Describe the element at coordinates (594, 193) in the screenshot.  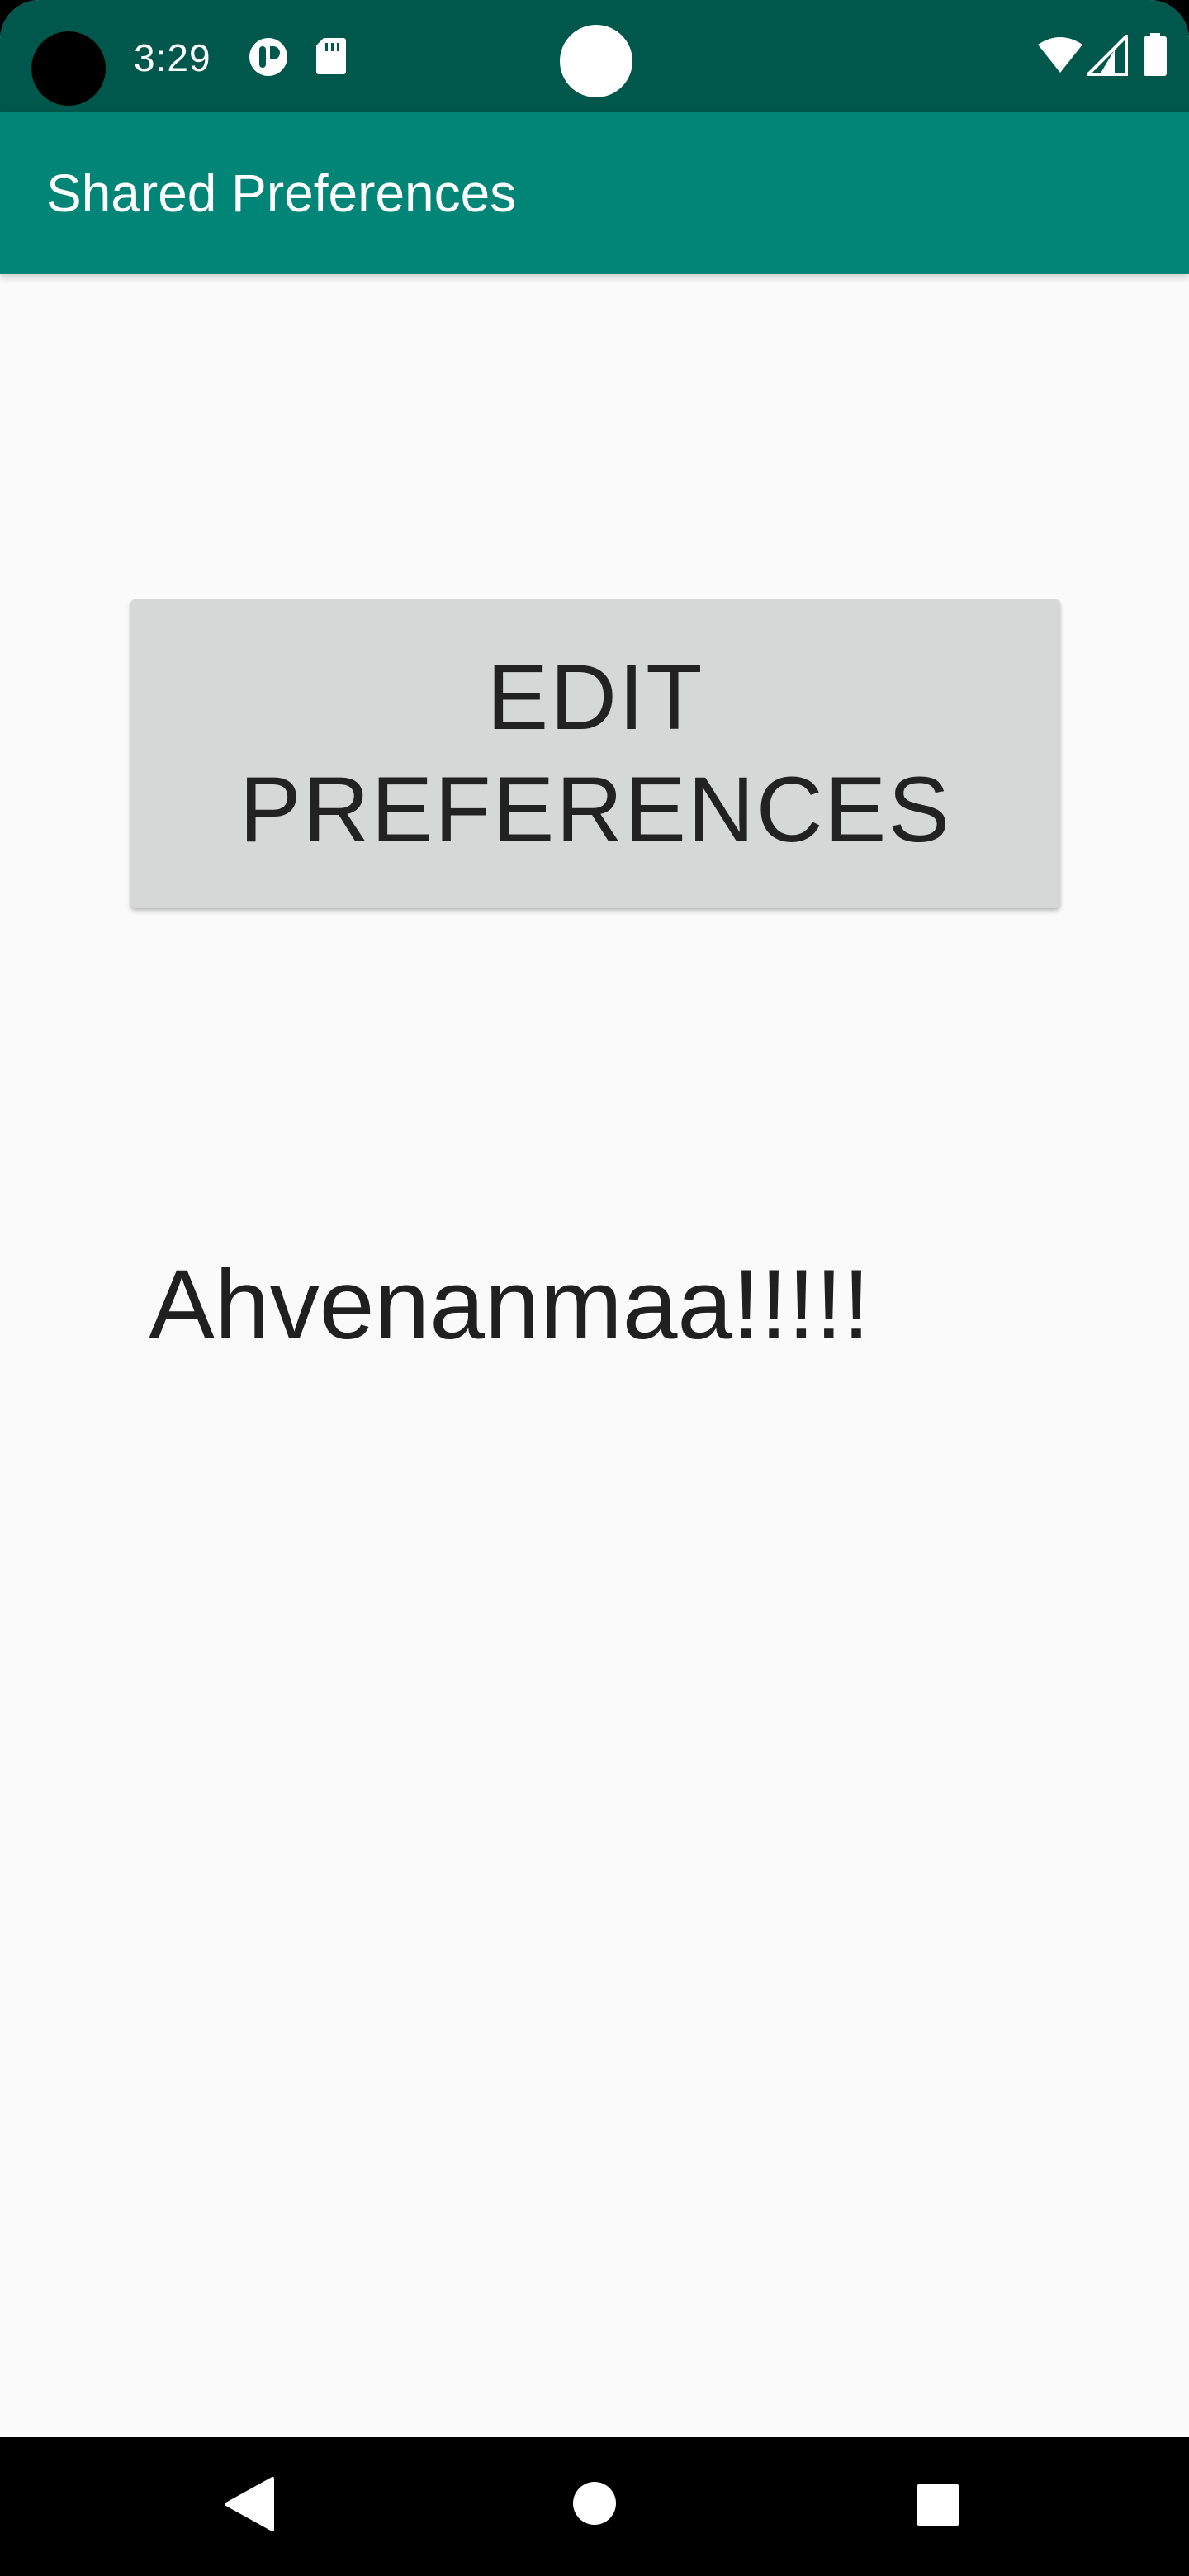
I see `app-toolbar: Shared Preferences` at that location.